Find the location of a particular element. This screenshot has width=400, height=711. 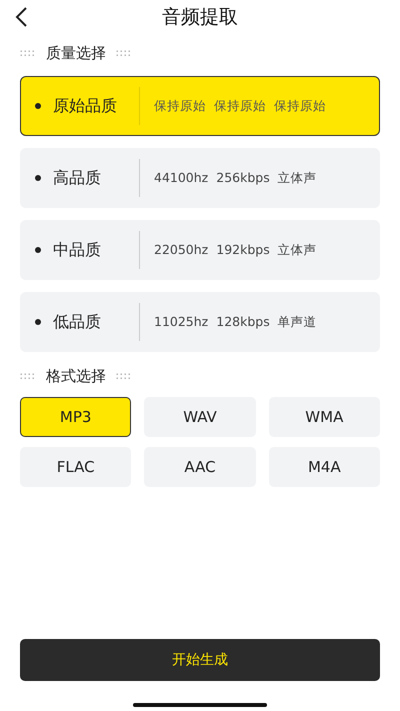

page-title: 音频提取 is located at coordinates (200, 17).